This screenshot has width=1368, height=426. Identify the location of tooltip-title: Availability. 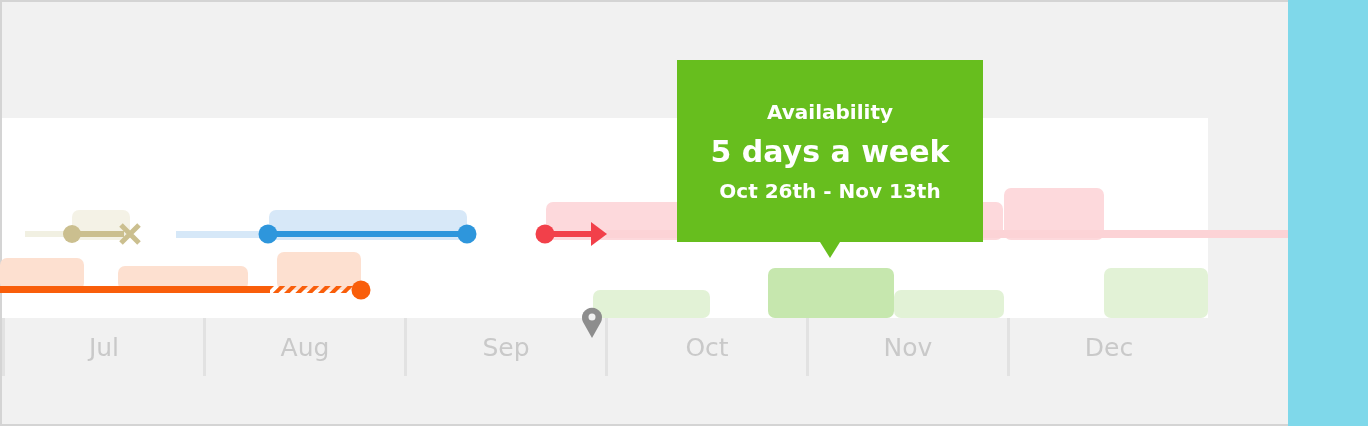
(830, 111).